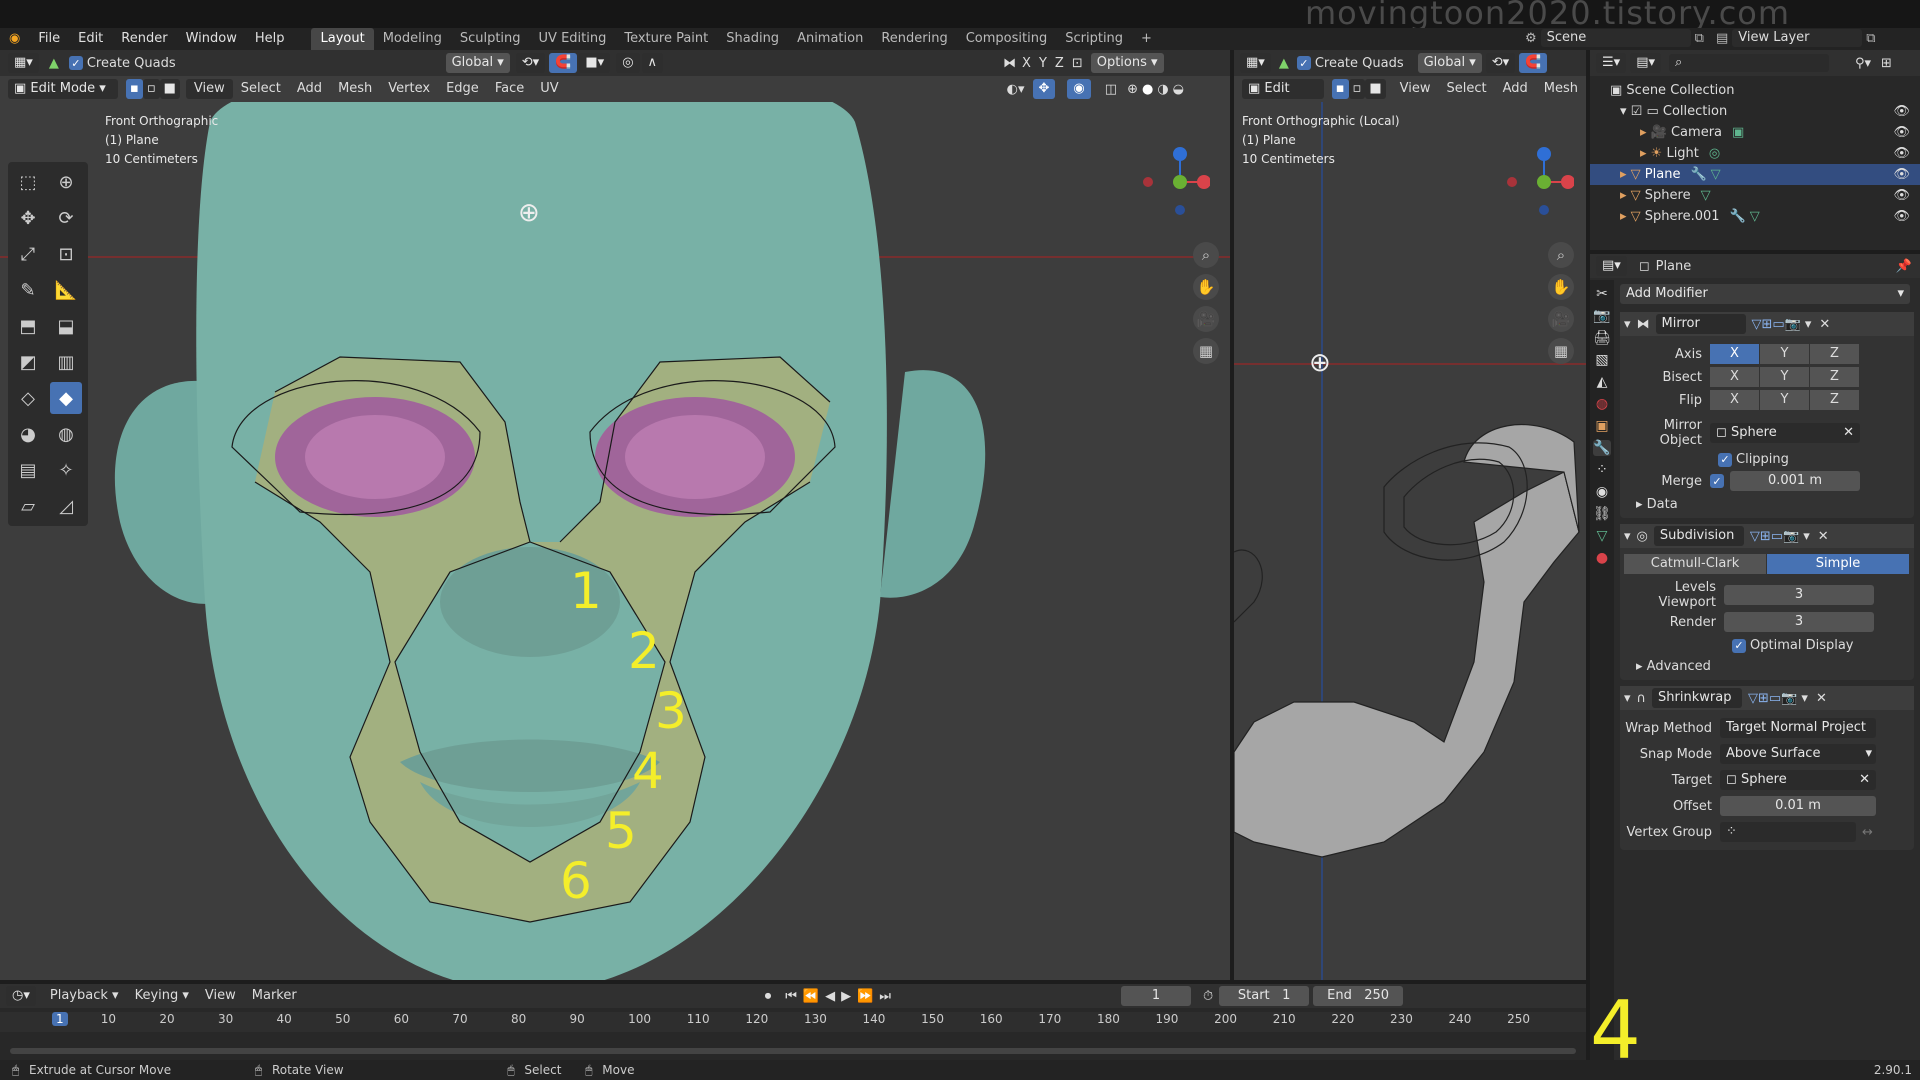 This screenshot has width=1920, height=1080. I want to click on outliner-editor-type-icon: ☰▾, so click(1611, 63).